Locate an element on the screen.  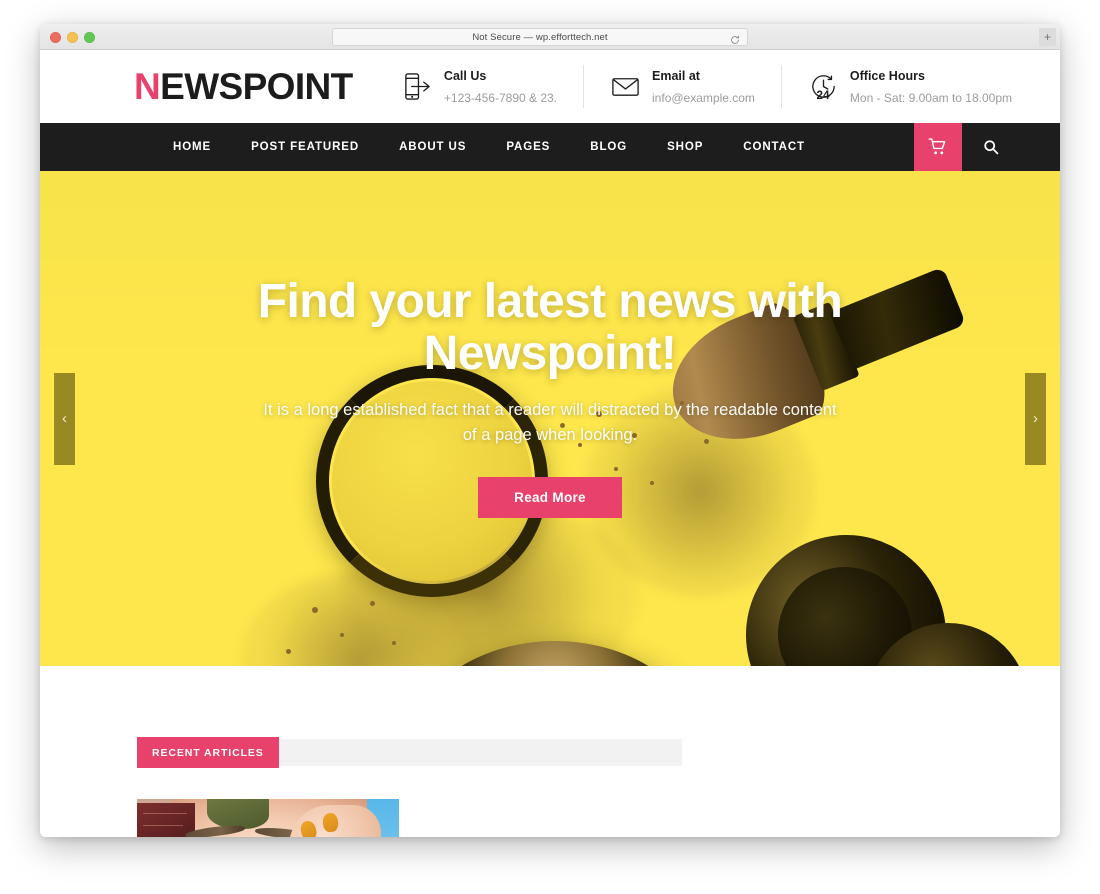
url-text: Not Secure — wp.efforttech.net is located at coordinates (540, 37).